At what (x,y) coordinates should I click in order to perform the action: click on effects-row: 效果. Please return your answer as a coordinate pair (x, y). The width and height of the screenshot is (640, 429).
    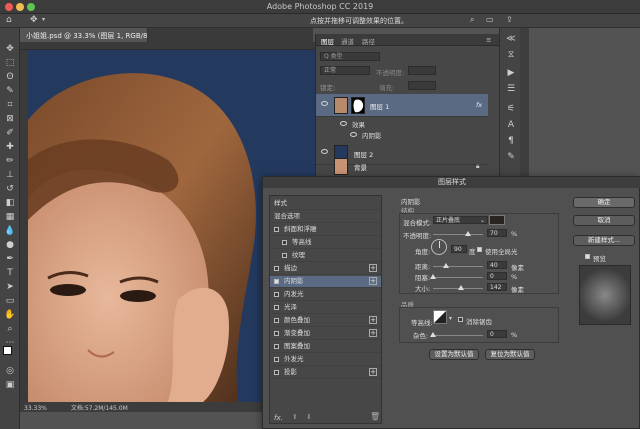
    Looking at the image, I should click on (410, 123).